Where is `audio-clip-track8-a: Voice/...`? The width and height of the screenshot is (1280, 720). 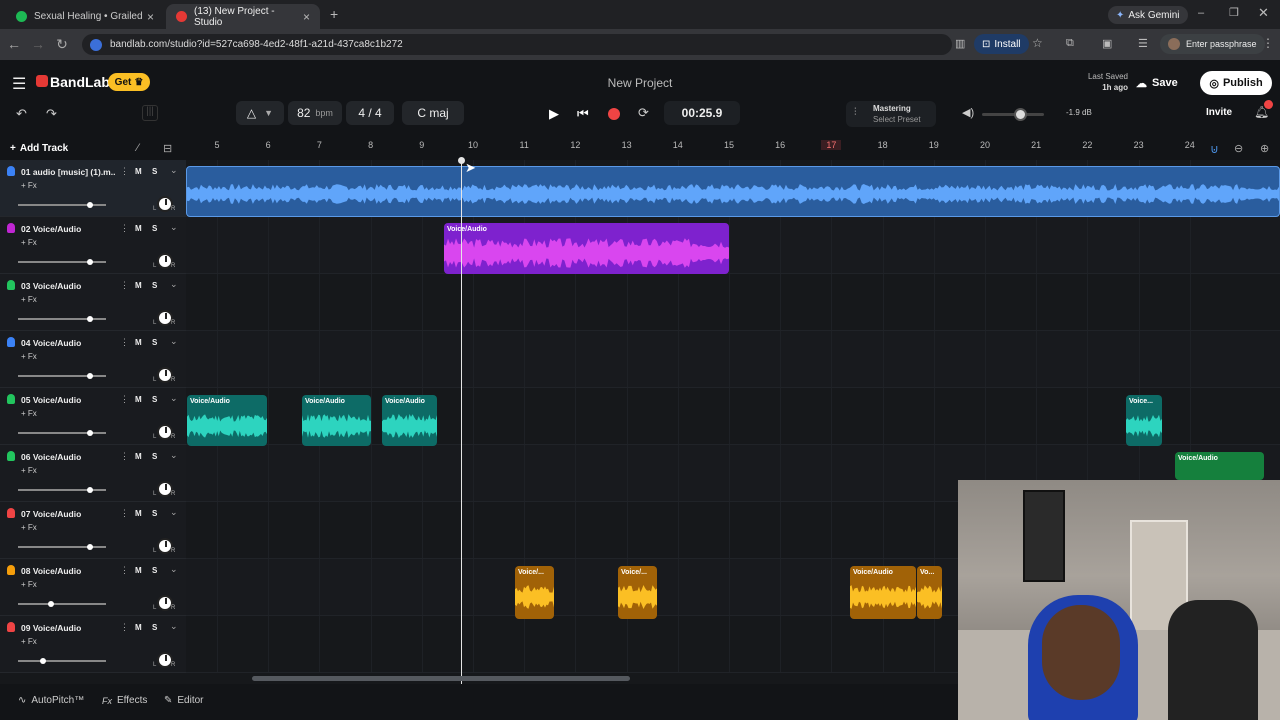
audio-clip-track8-a: Voice/... is located at coordinates (534, 592).